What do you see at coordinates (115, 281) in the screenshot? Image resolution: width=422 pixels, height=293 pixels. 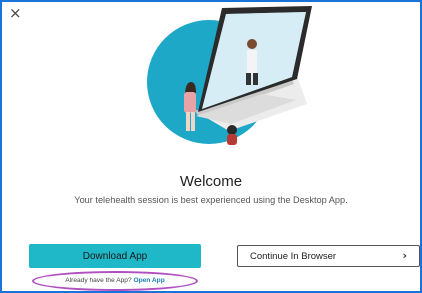 I see `highlight-ellipse` at bounding box center [115, 281].